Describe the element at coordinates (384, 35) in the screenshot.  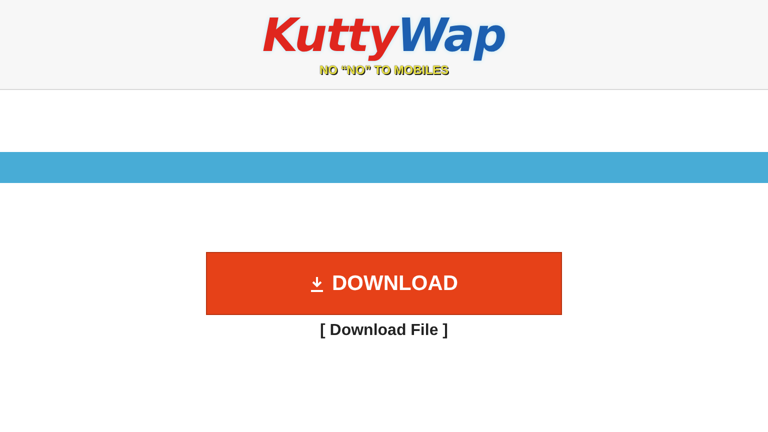
I see `logo: KuttyWap` at that location.